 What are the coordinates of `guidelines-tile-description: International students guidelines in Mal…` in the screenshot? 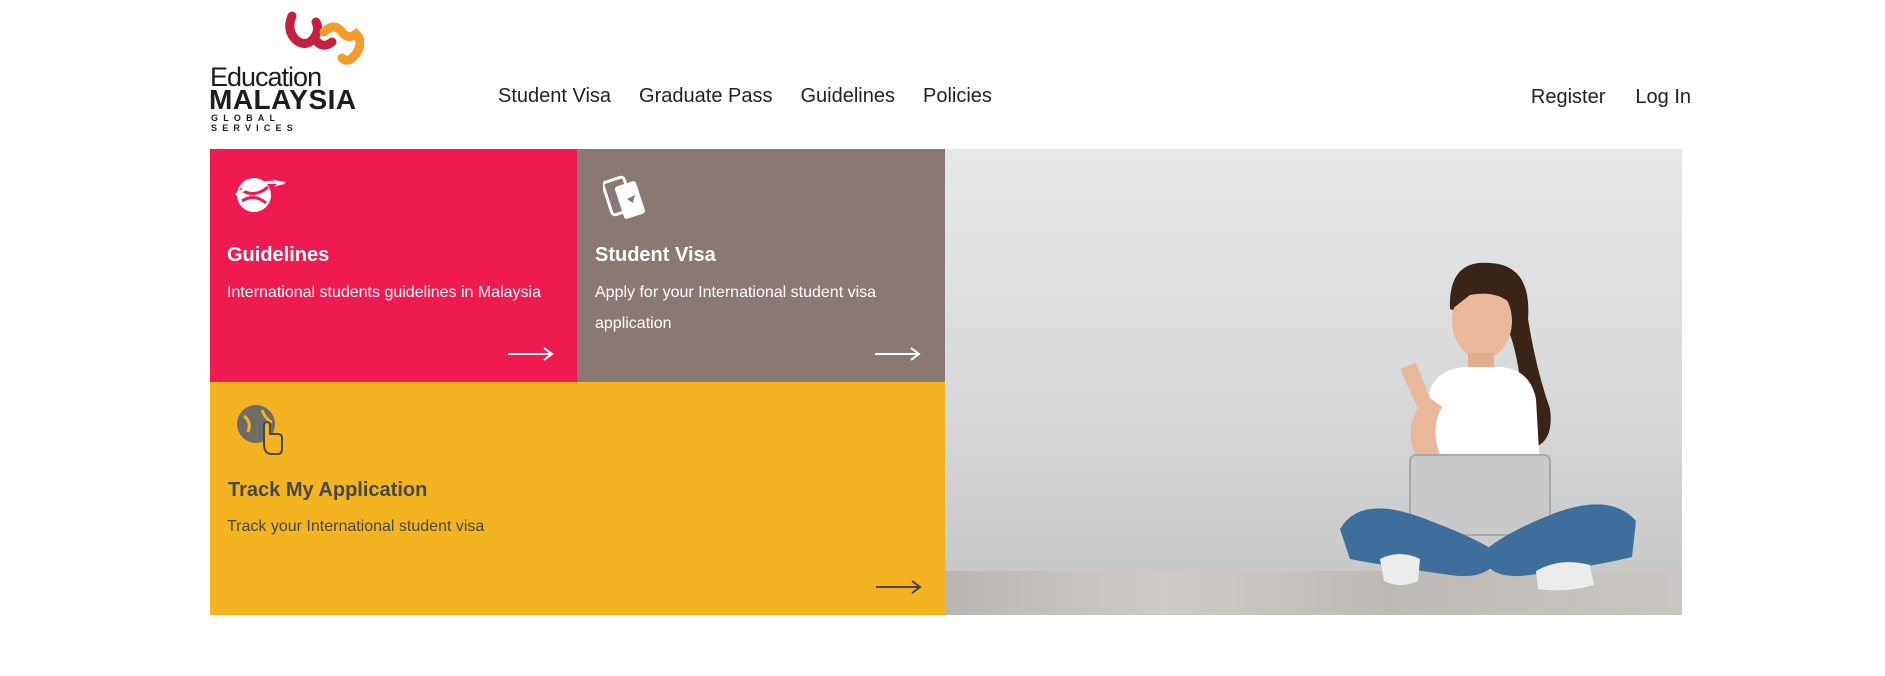 It's located at (384, 292).